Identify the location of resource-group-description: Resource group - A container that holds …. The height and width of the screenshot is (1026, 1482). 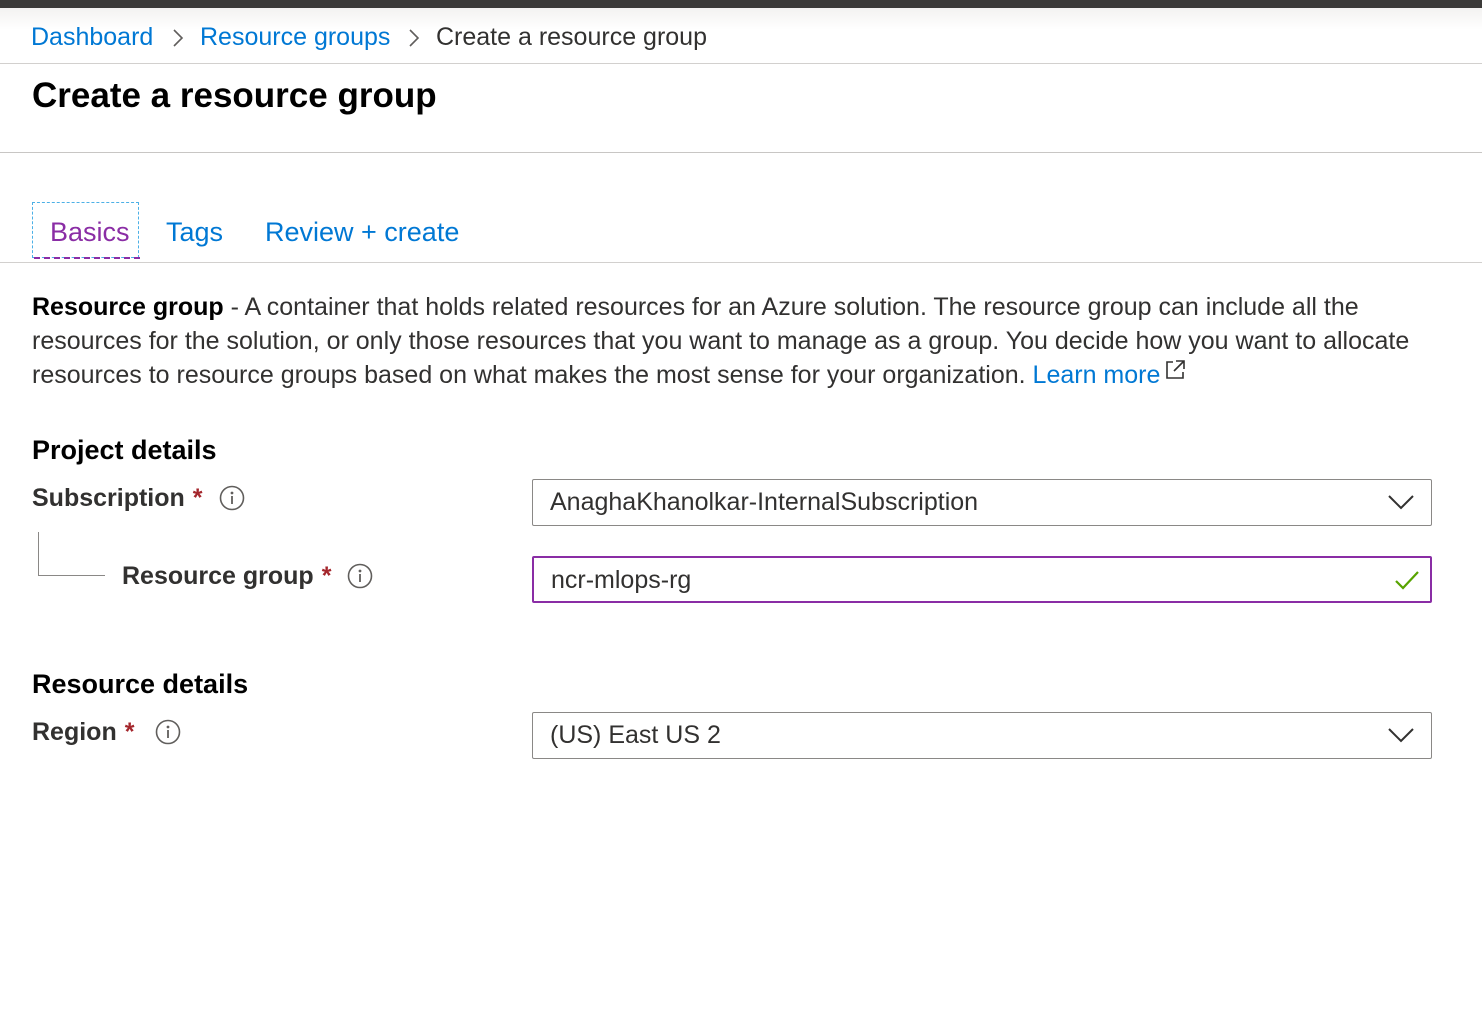
(742, 341).